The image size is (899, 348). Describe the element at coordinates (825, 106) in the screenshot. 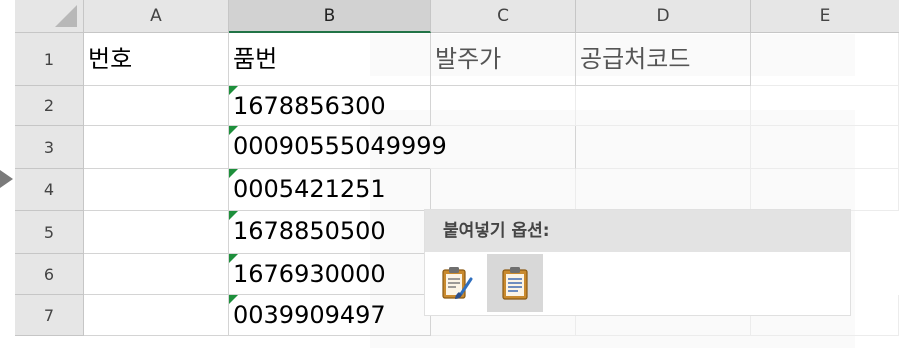

I see `cell-e2` at that location.